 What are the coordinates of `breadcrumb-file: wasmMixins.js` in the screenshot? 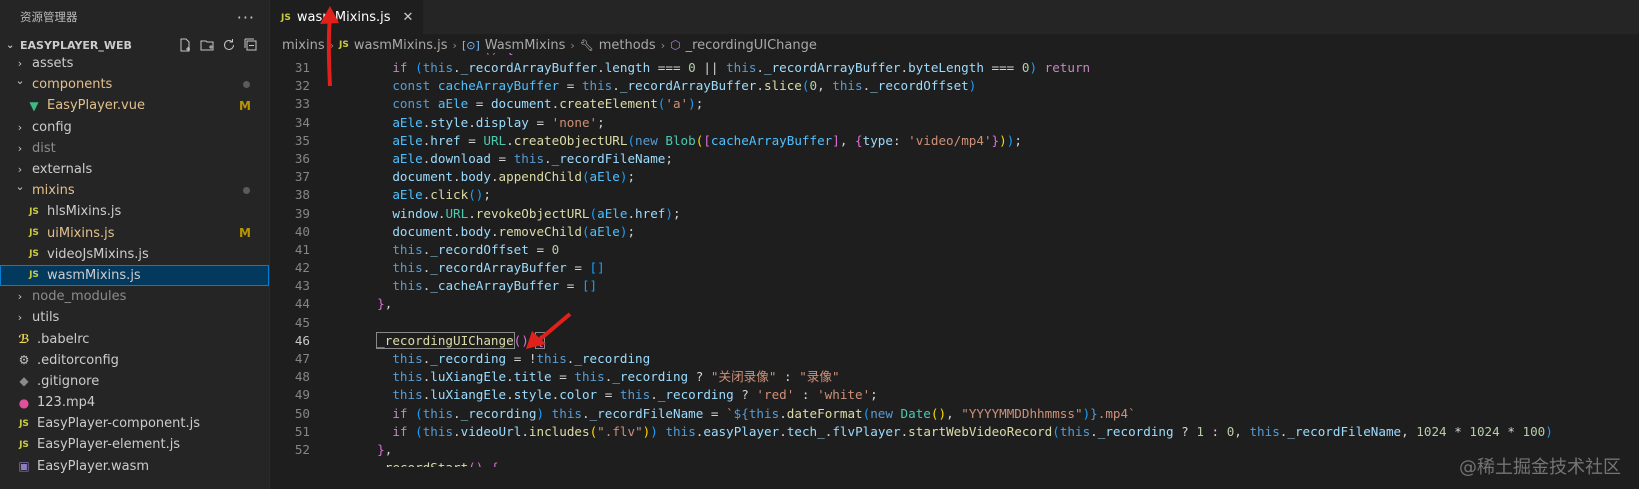 It's located at (401, 45).